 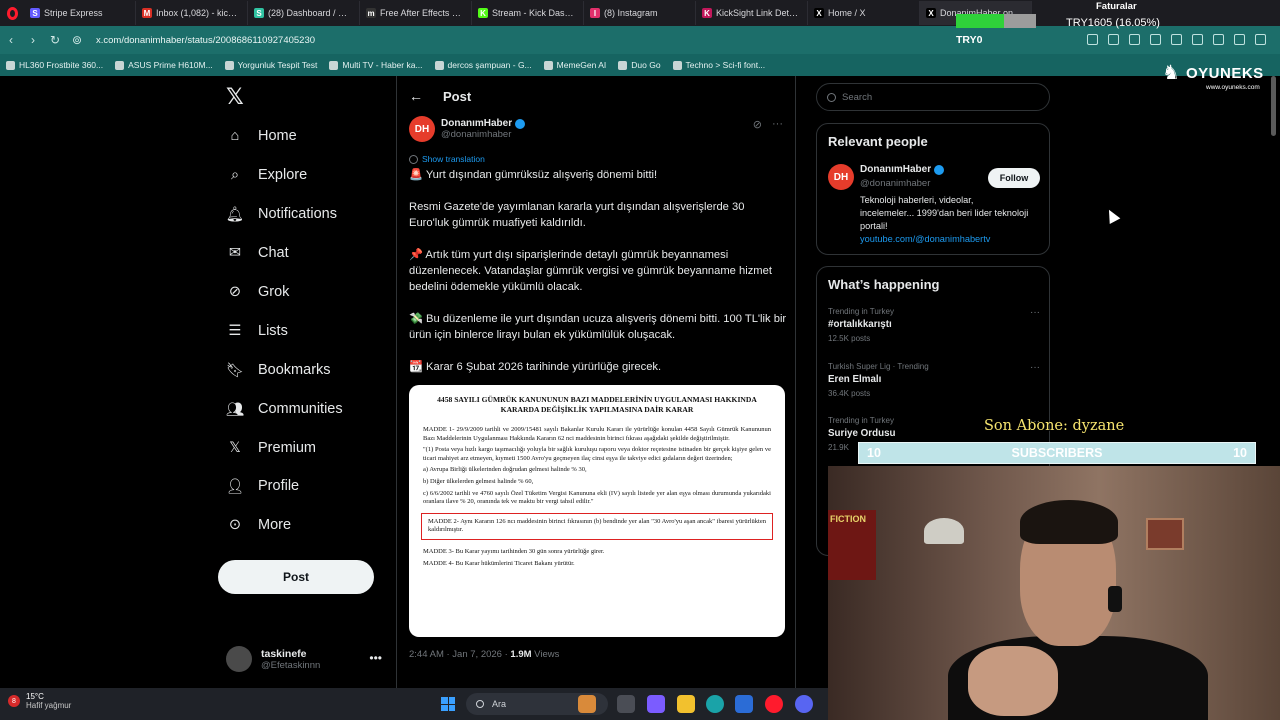 What do you see at coordinates (147, 13) in the screenshot?
I see `tab-favicon-icon: M` at bounding box center [147, 13].